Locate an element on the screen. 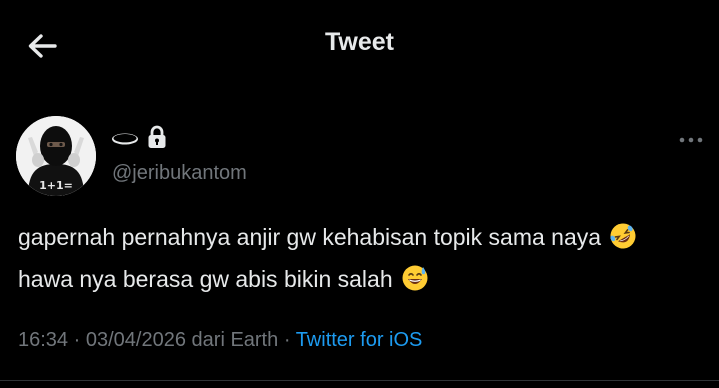 This screenshot has width=719, height=388. more-options-icon is located at coordinates (691, 140).